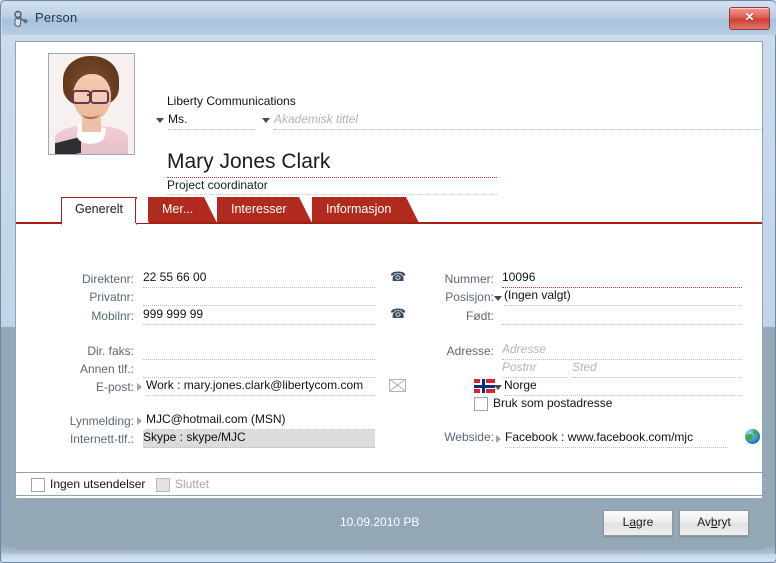 This screenshot has width=776, height=563. I want to click on save-button-post: gre, so click(645, 522).